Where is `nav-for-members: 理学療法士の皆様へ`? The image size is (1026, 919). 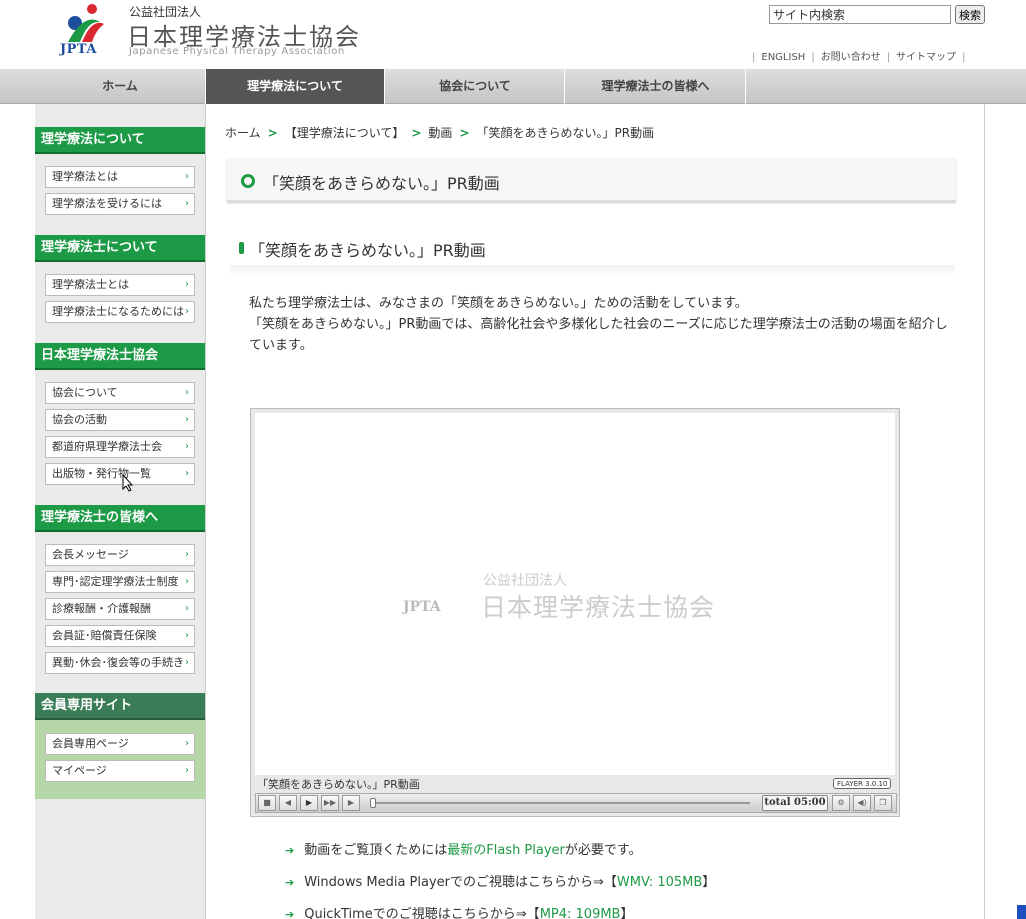 nav-for-members: 理学療法士の皆様へ is located at coordinates (656, 86).